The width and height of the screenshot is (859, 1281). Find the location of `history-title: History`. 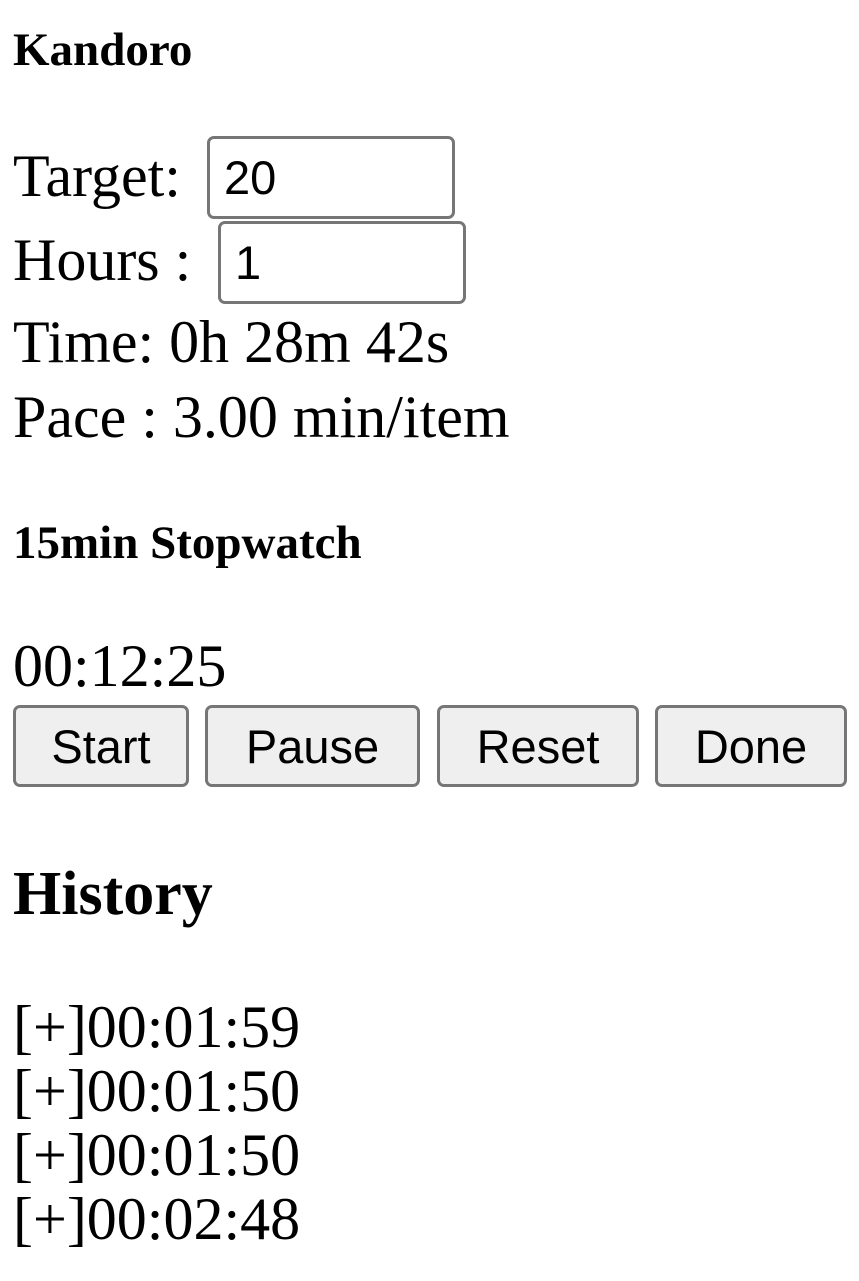

history-title: History is located at coordinates (113, 894).